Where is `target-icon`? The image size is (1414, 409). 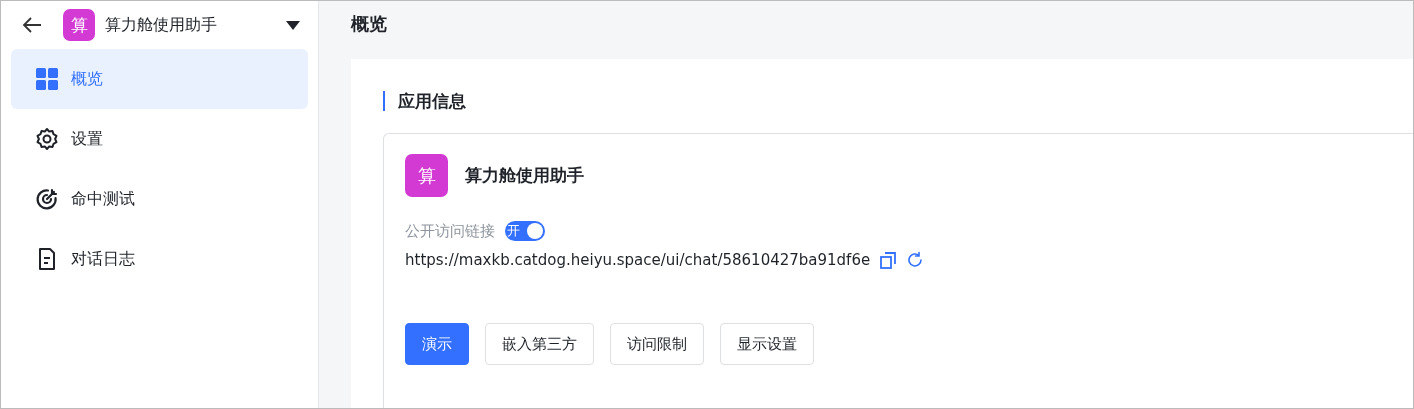
target-icon is located at coordinates (47, 199).